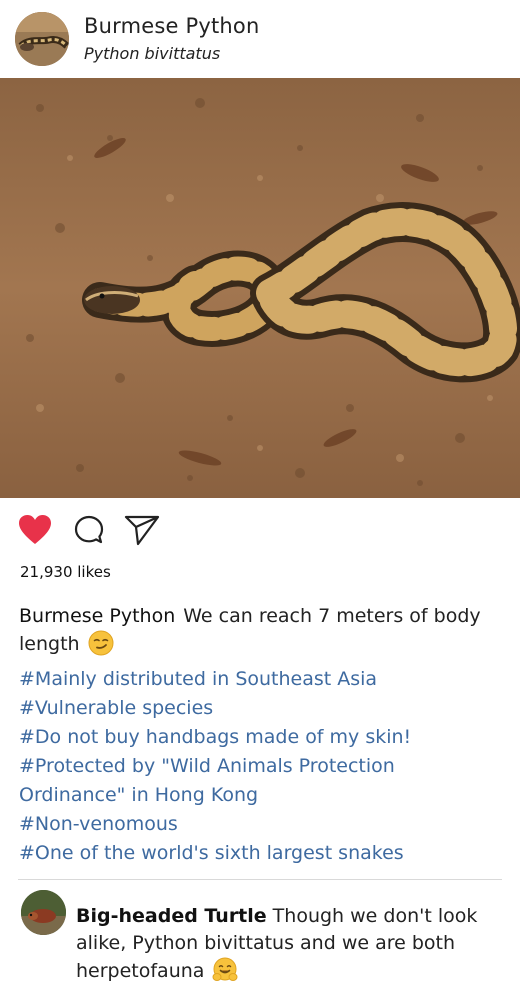  Describe the element at coordinates (65, 572) in the screenshot. I see `likes-count: 21,930 likes` at that location.